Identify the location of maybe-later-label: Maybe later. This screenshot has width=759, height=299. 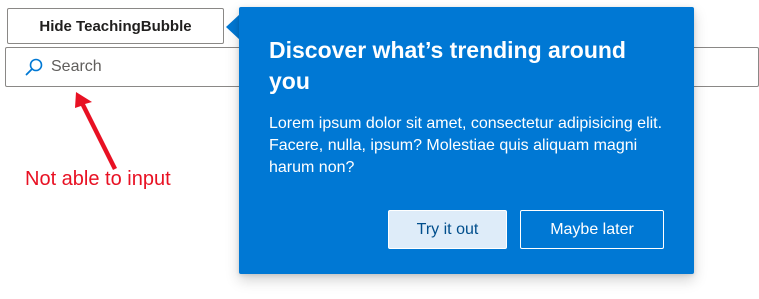
(592, 229).